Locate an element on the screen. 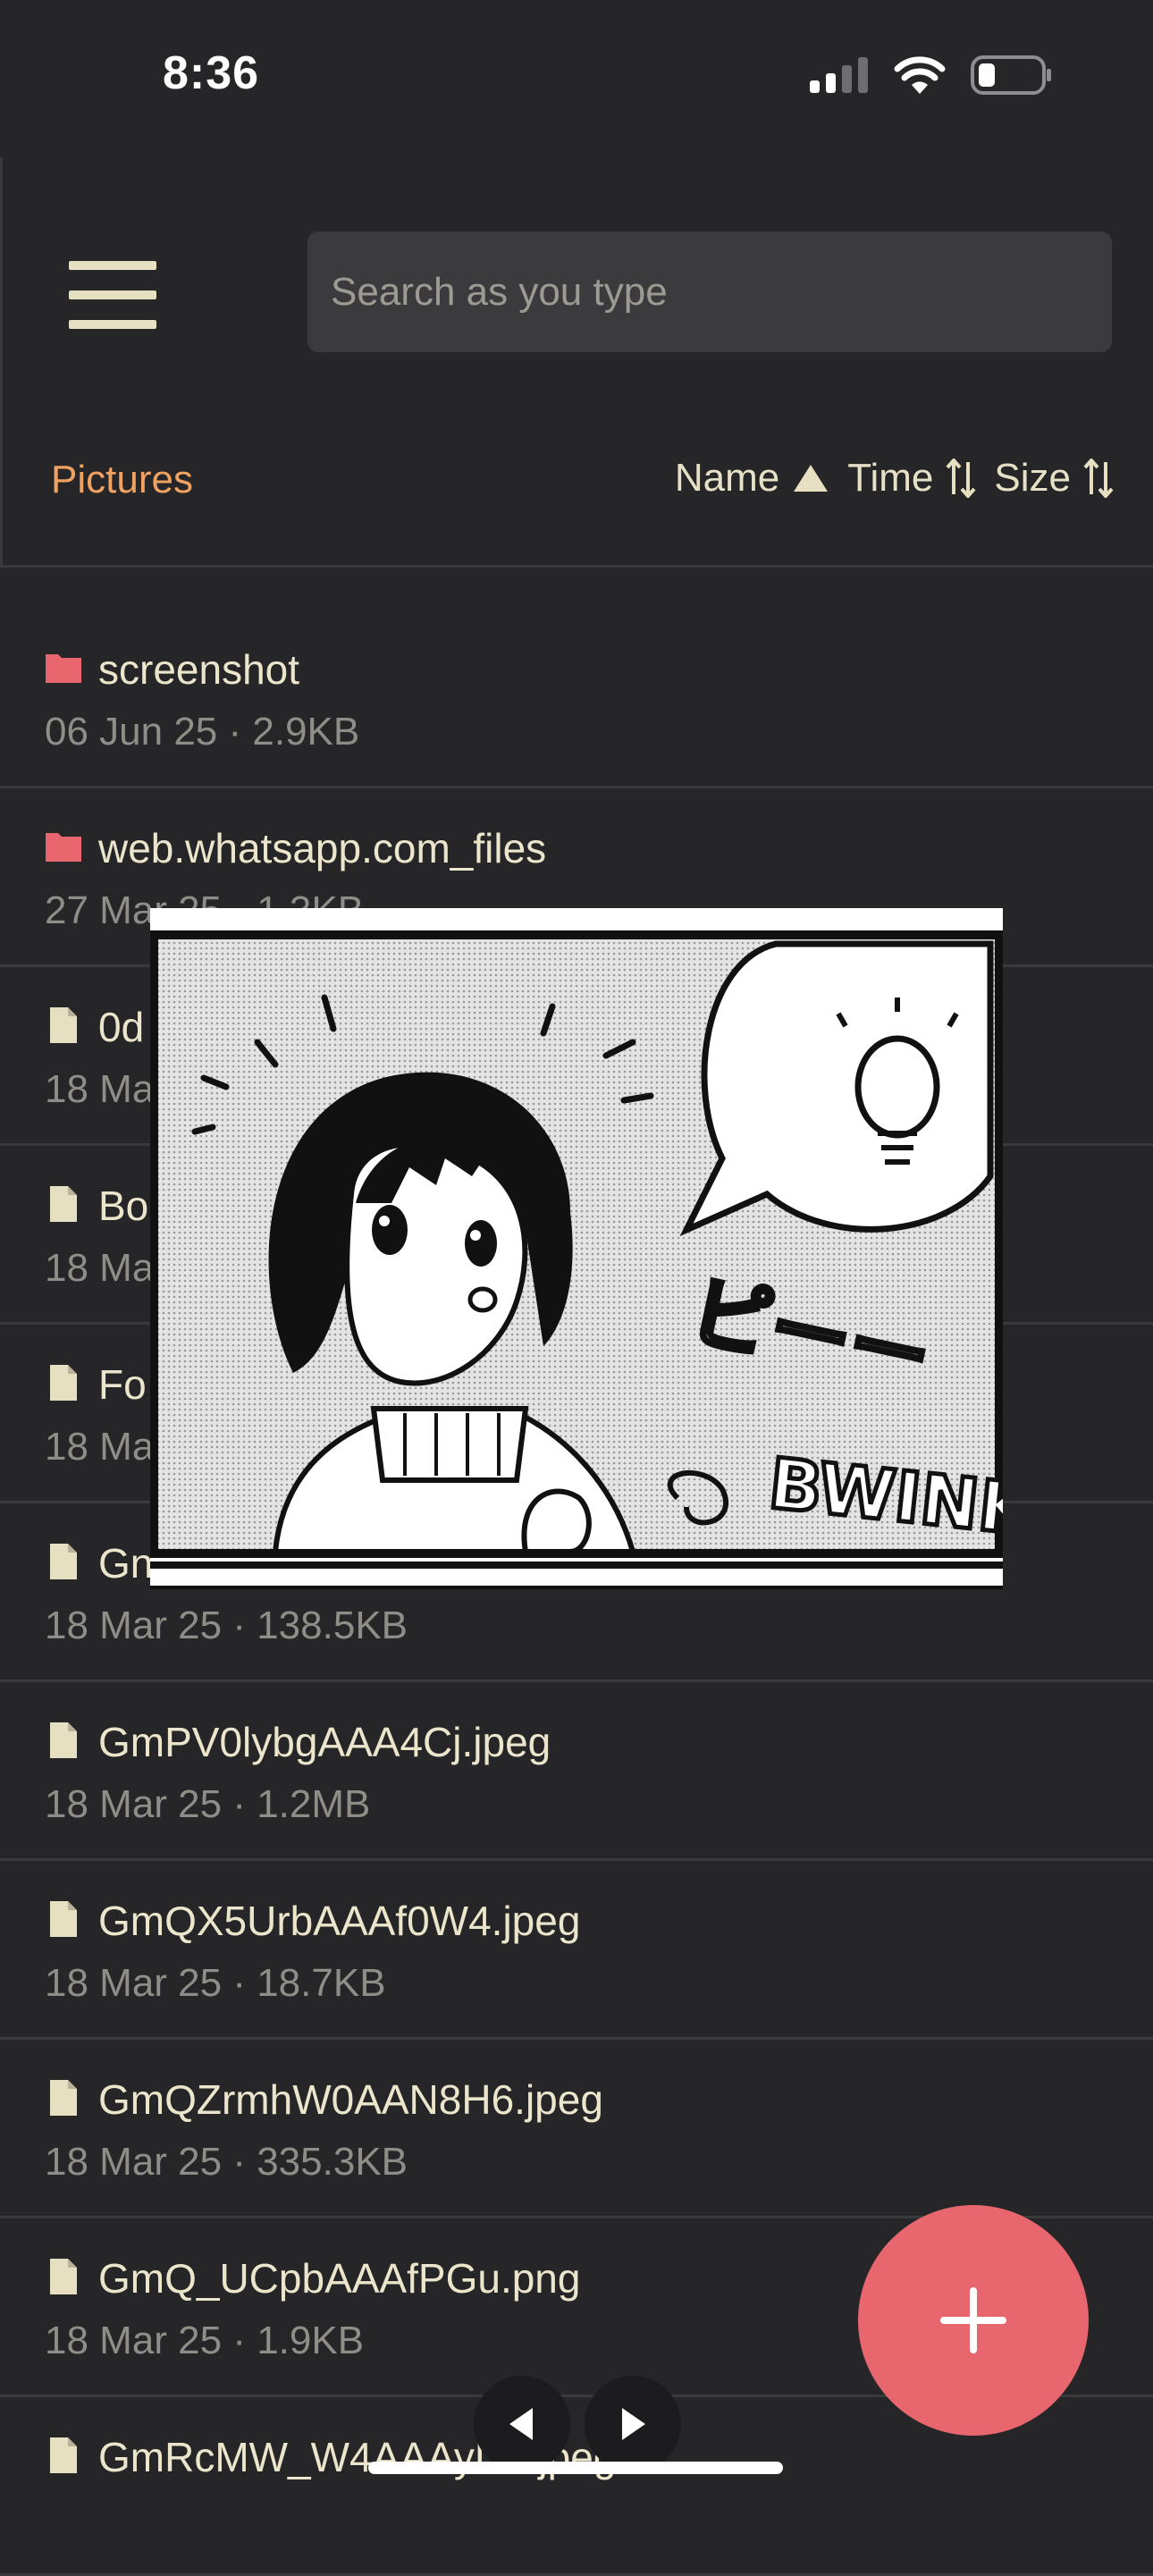 This screenshot has height=2576, width=1153. status-bar: 8:36 is located at coordinates (576, 79).